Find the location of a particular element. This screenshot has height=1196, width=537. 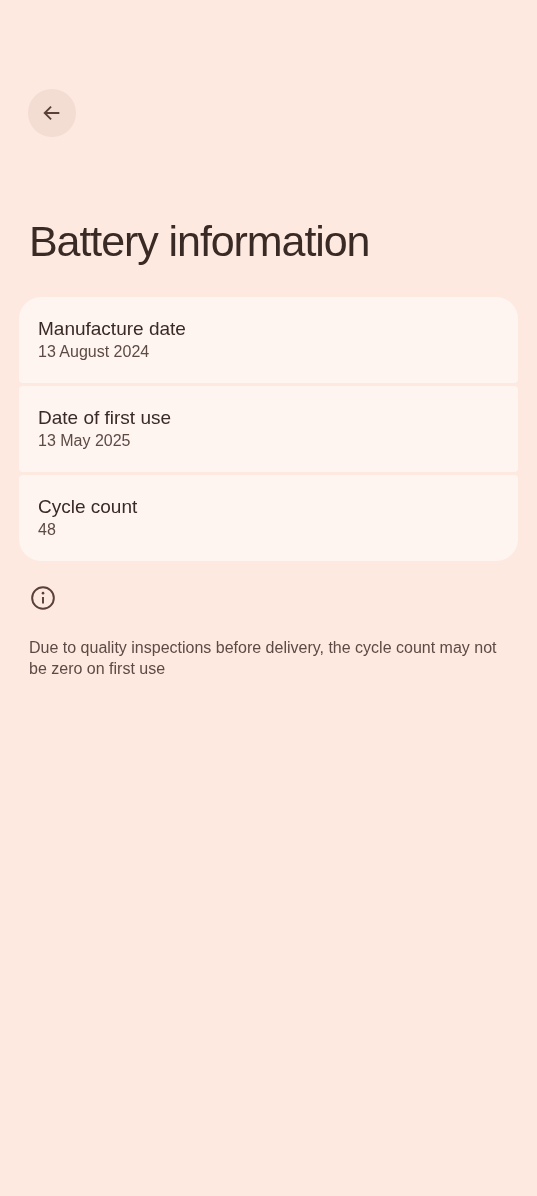

info-icon is located at coordinates (43, 598).